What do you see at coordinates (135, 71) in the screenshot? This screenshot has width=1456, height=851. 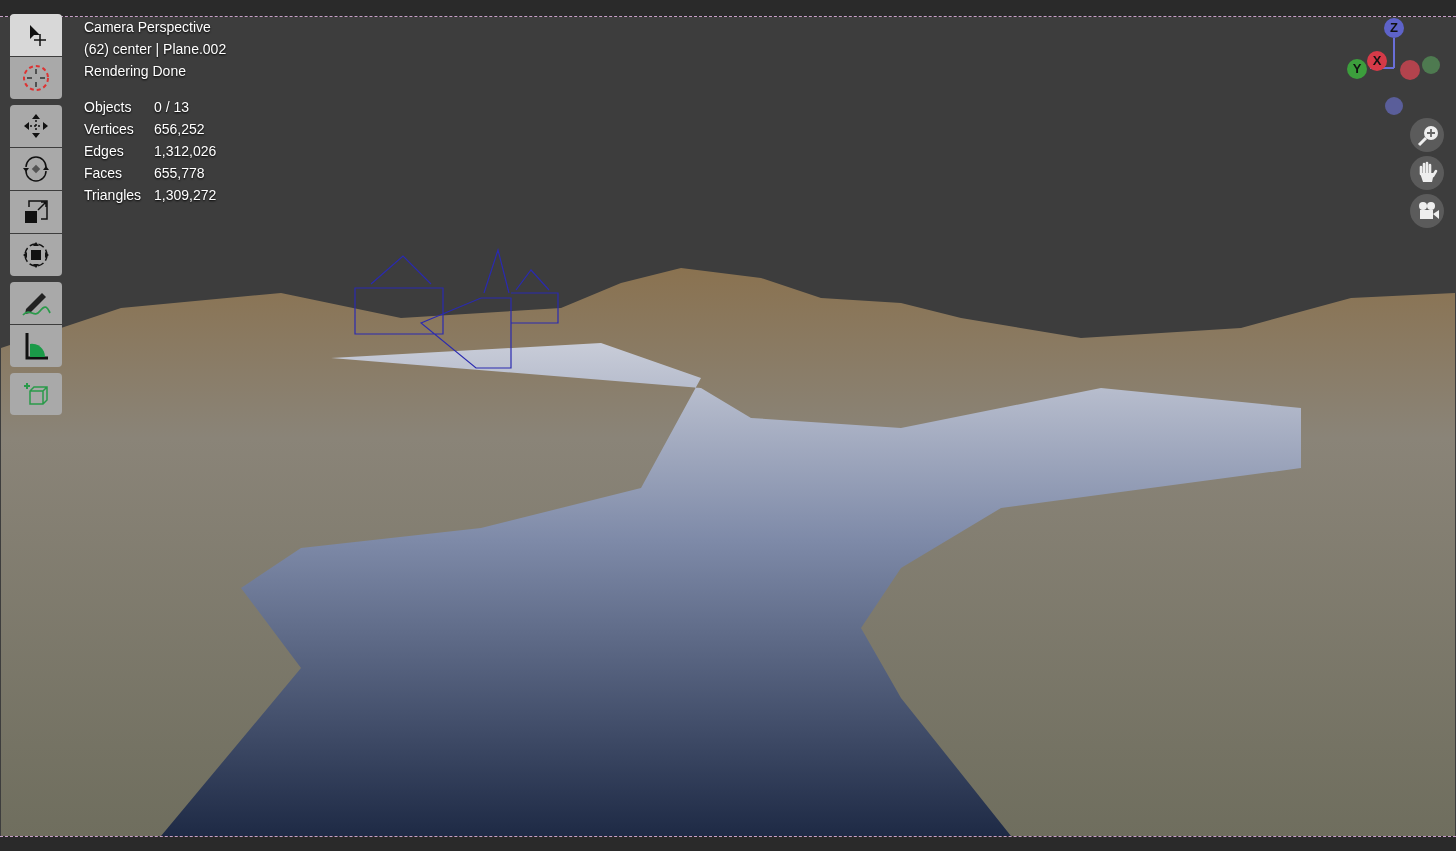 I see `viewport-info-text: Rendering Done` at bounding box center [135, 71].